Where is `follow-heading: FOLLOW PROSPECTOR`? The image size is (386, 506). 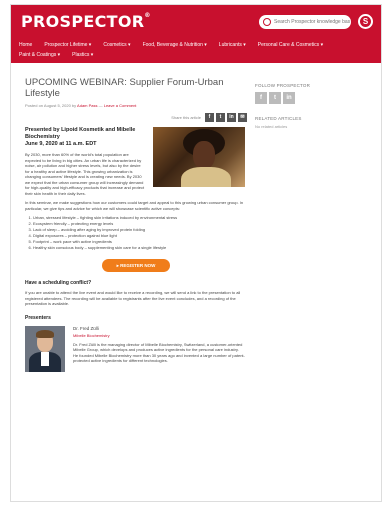 follow-heading: FOLLOW PROSPECTOR is located at coordinates (283, 85).